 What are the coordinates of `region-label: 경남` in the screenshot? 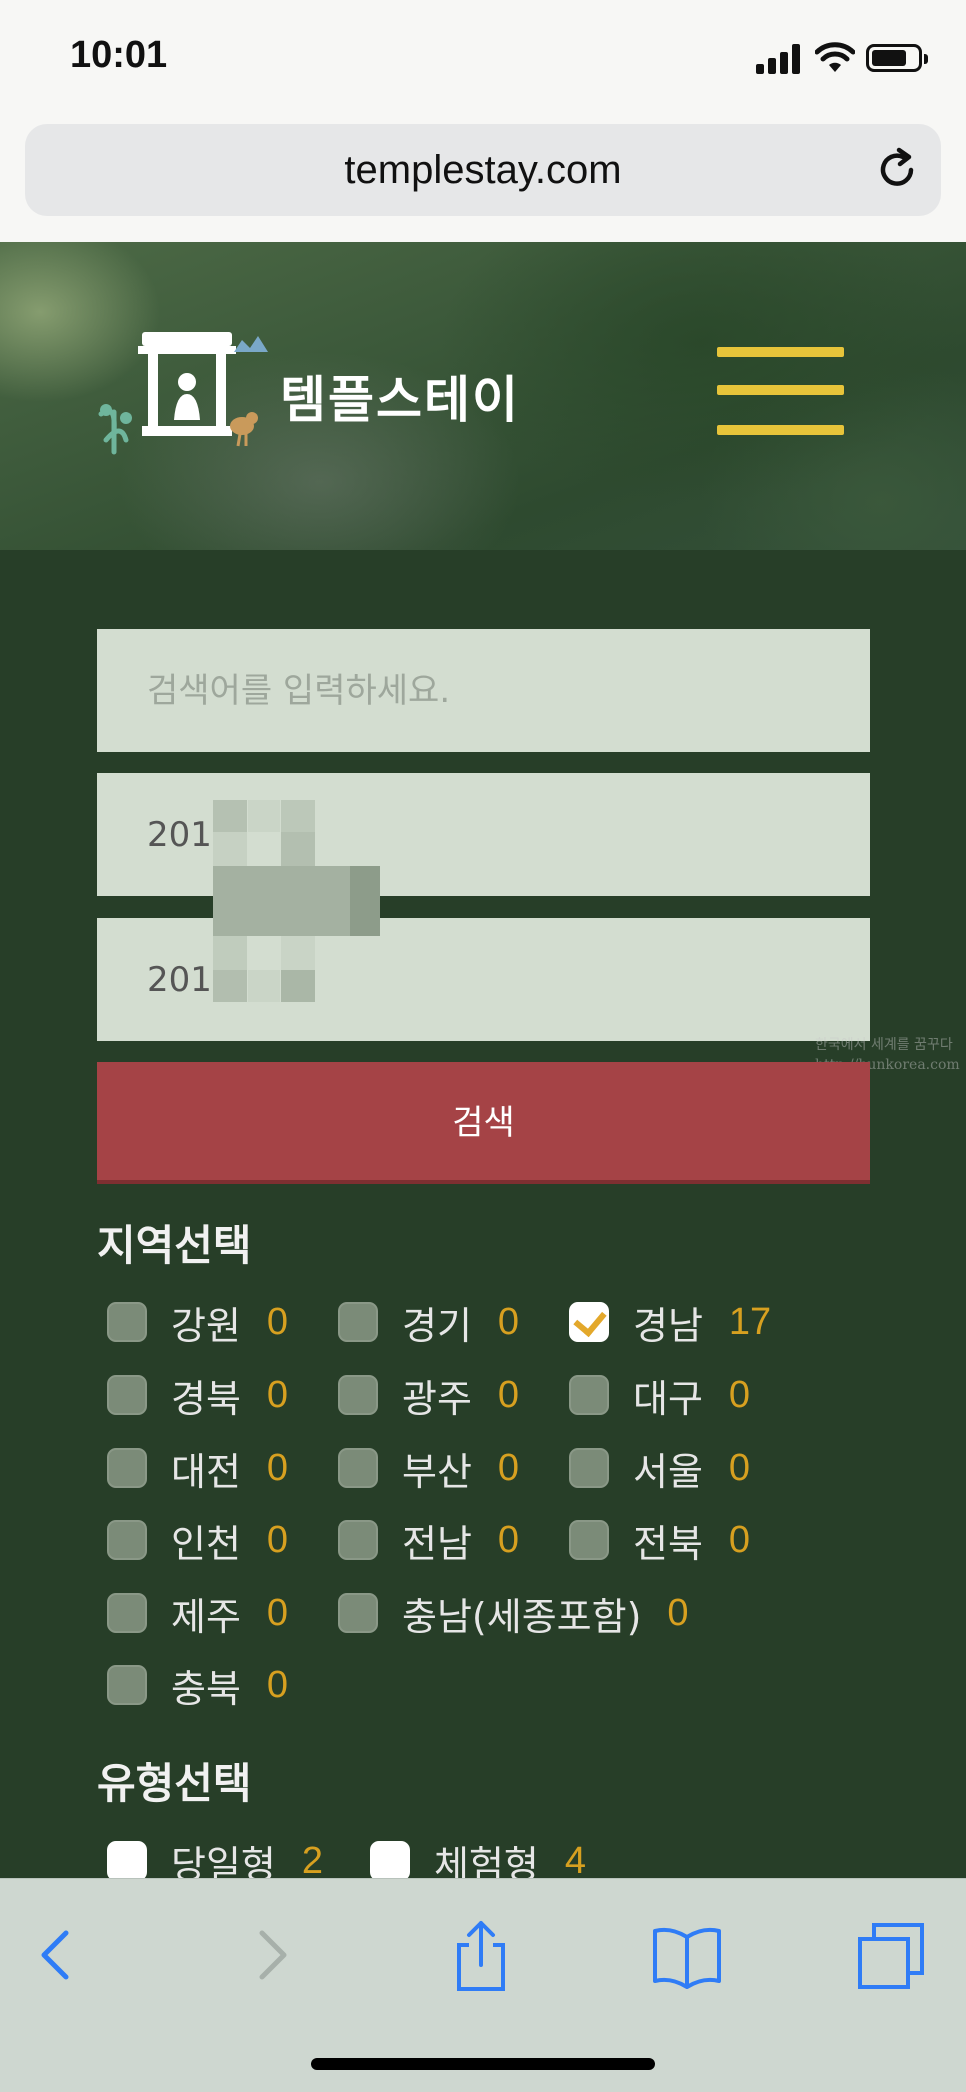 It's located at (668, 1325).